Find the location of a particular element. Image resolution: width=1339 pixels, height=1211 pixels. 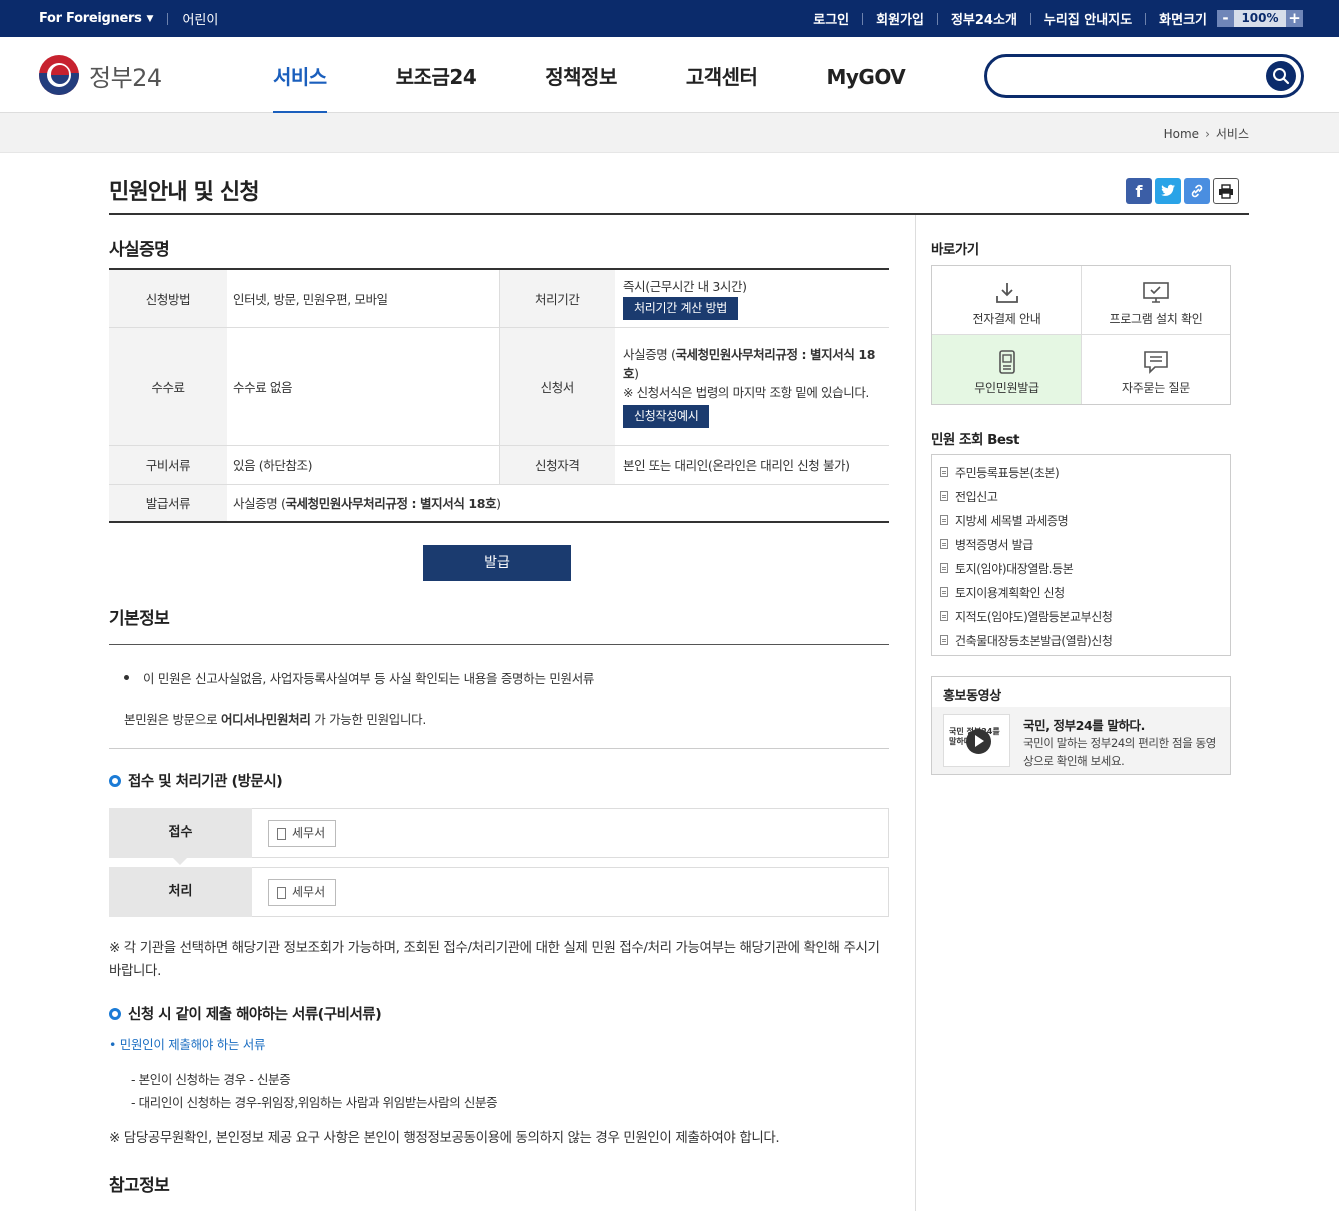

kiosk-icon is located at coordinates (1006, 362).